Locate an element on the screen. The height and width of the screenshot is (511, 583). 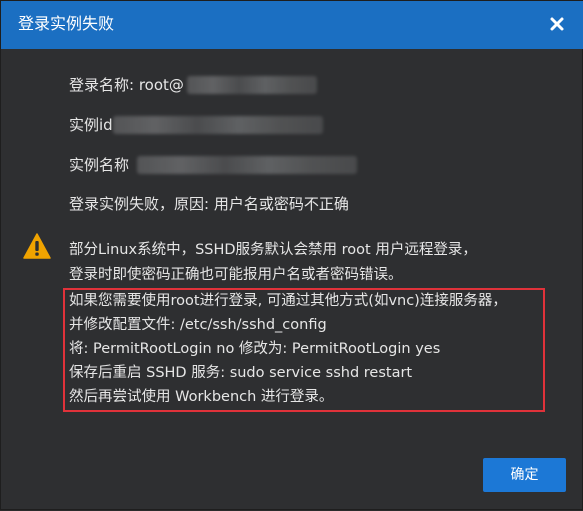
instruction-line-4: 保存后重启 SSHD 服务: sudo service sshd restart is located at coordinates (241, 373).